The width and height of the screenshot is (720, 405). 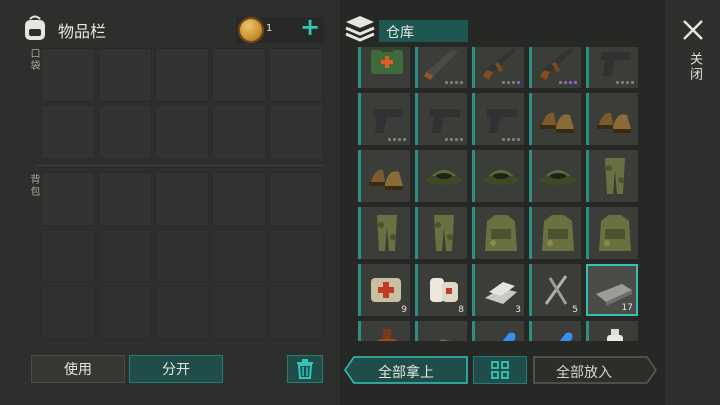 I want to click on close-icon, so click(x=693, y=30).